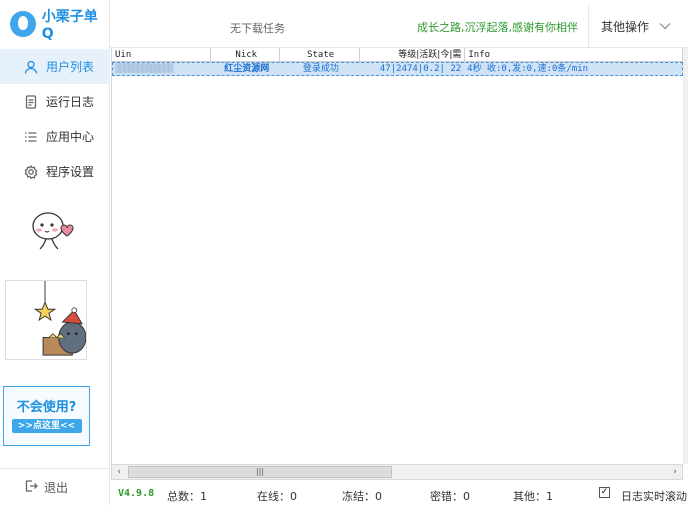 This screenshot has width=688, height=505. What do you see at coordinates (397, 472) in the screenshot?
I see `horizontal-scrollbar: ‹ ||| ›` at bounding box center [397, 472].